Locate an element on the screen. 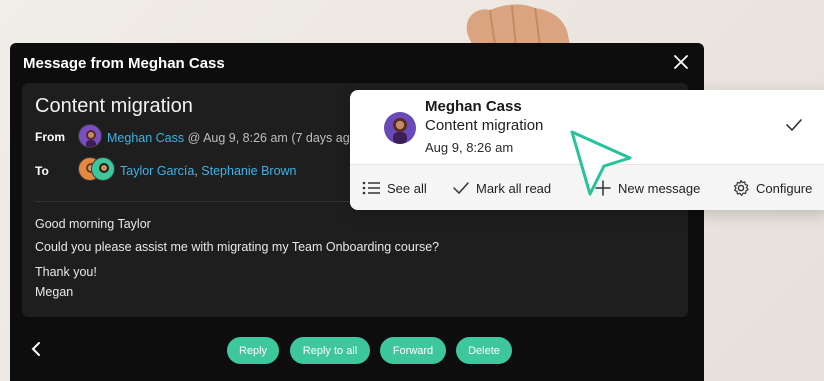  to-label: To is located at coordinates (42, 171).